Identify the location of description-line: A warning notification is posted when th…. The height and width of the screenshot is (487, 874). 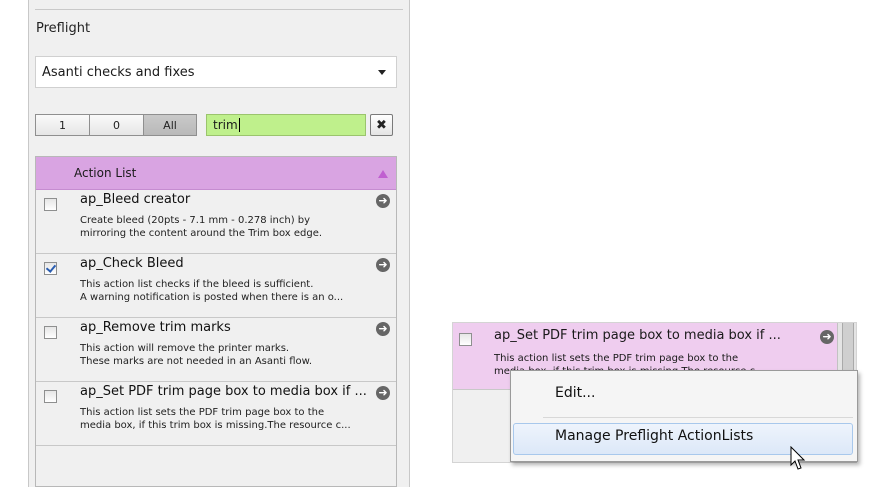
(212, 297).